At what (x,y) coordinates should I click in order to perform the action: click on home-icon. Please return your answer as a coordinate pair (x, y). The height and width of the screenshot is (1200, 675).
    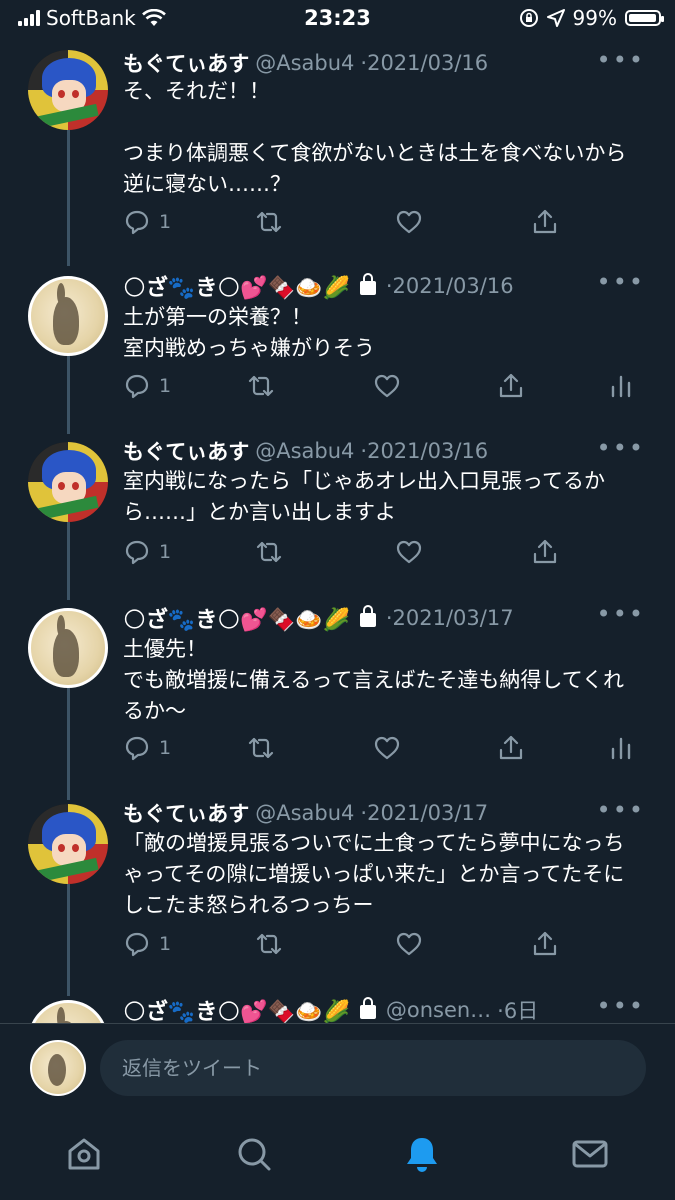
    Looking at the image, I should click on (84, 1154).